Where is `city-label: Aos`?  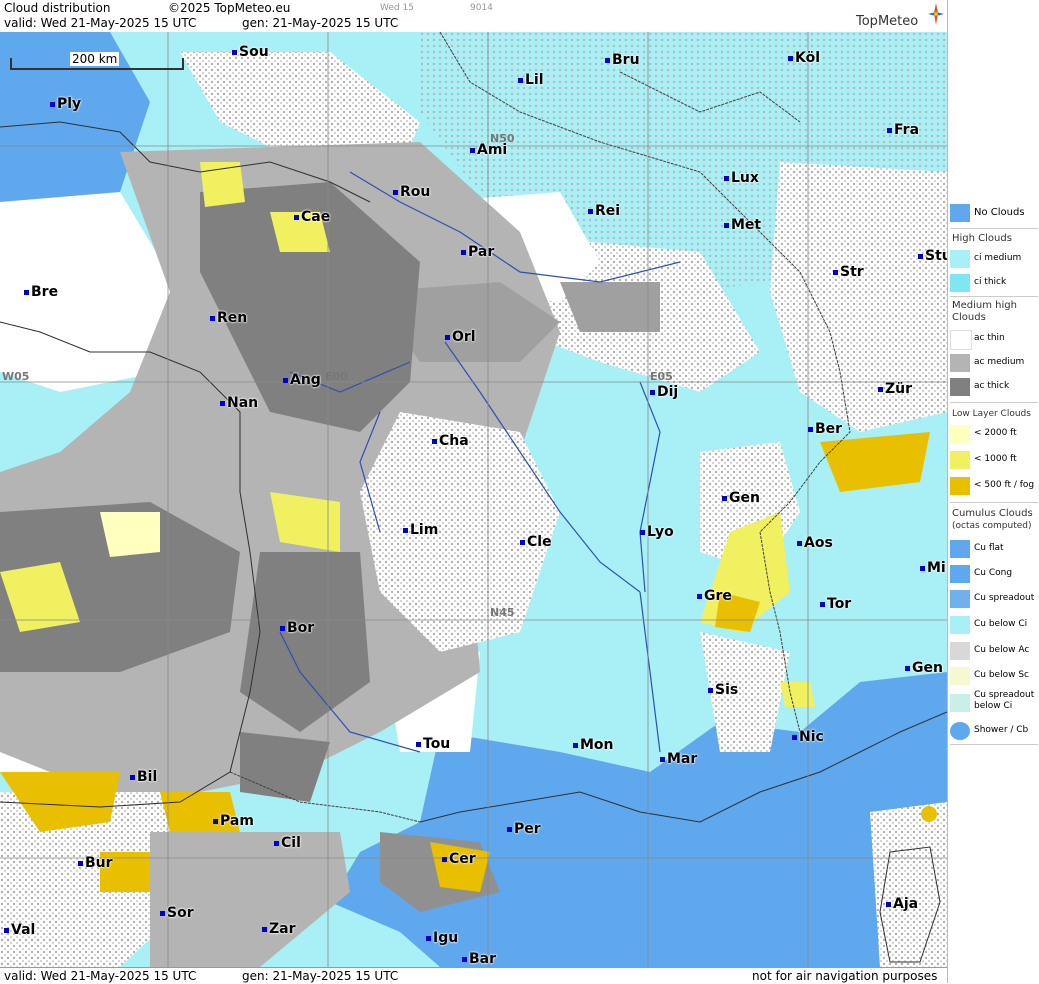
city-label: Aos is located at coordinates (815, 543).